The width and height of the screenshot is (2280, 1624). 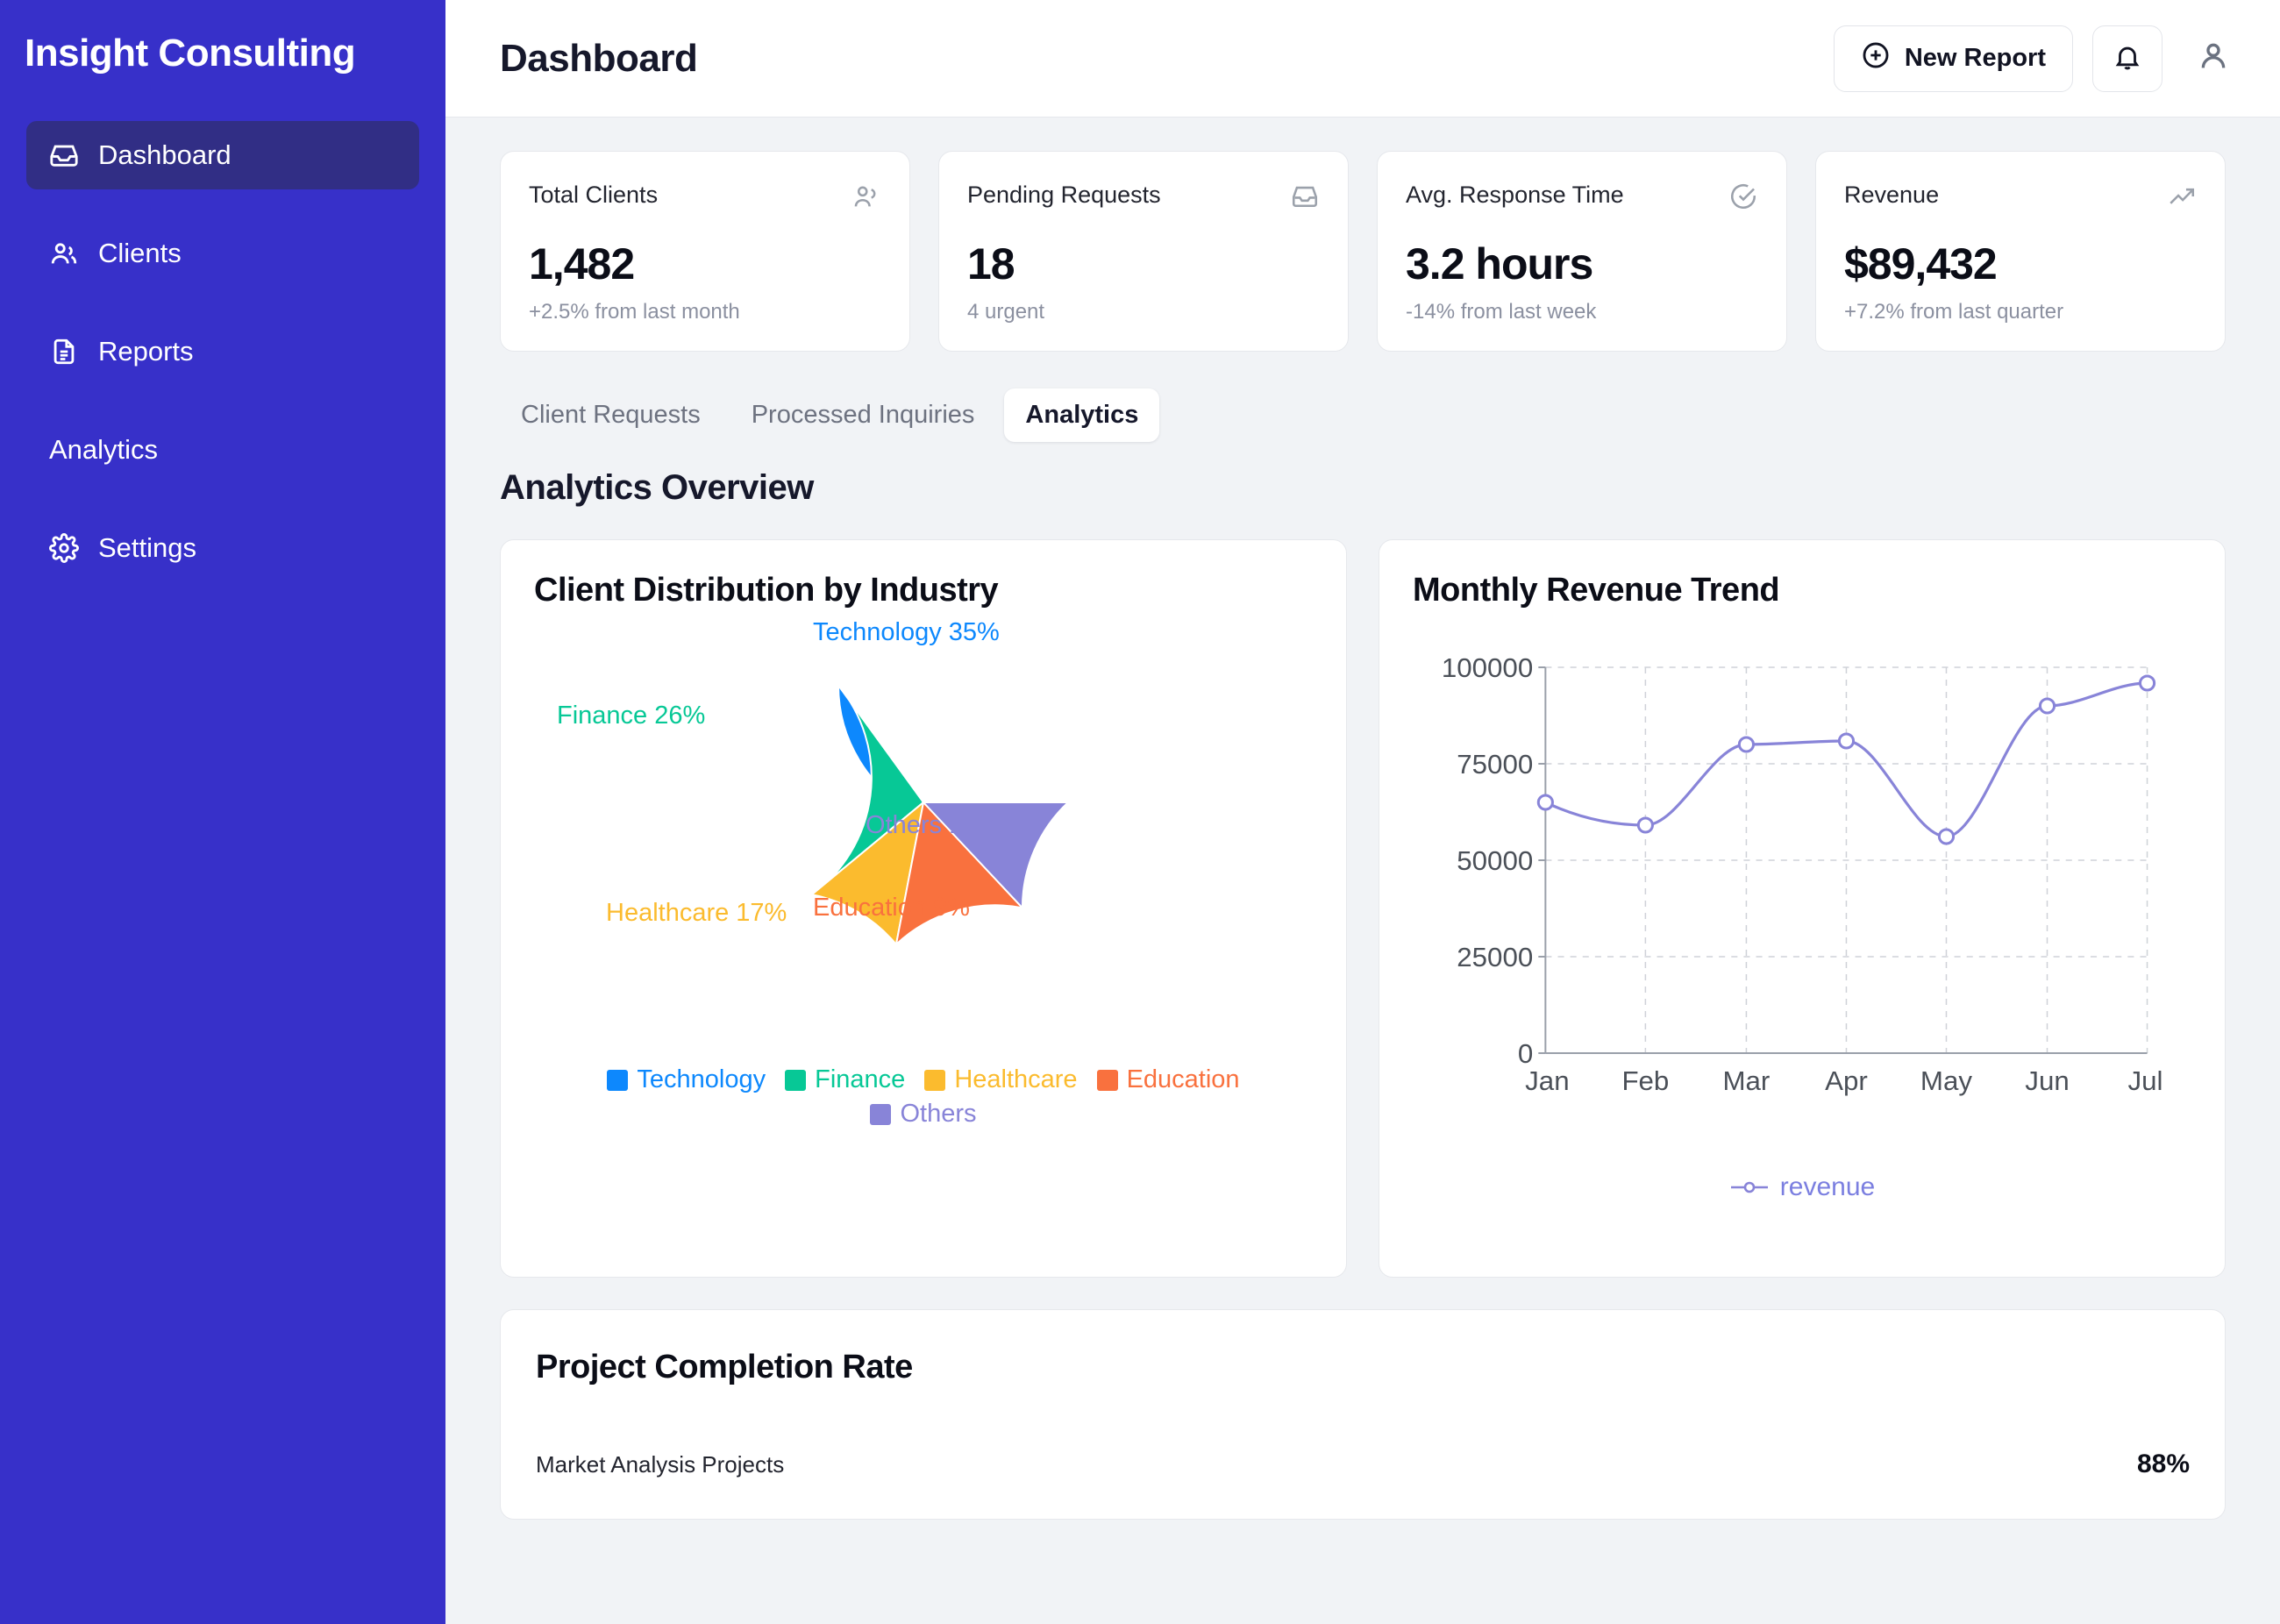 I want to click on sidebar-item-label: Analytics, so click(x=104, y=450).